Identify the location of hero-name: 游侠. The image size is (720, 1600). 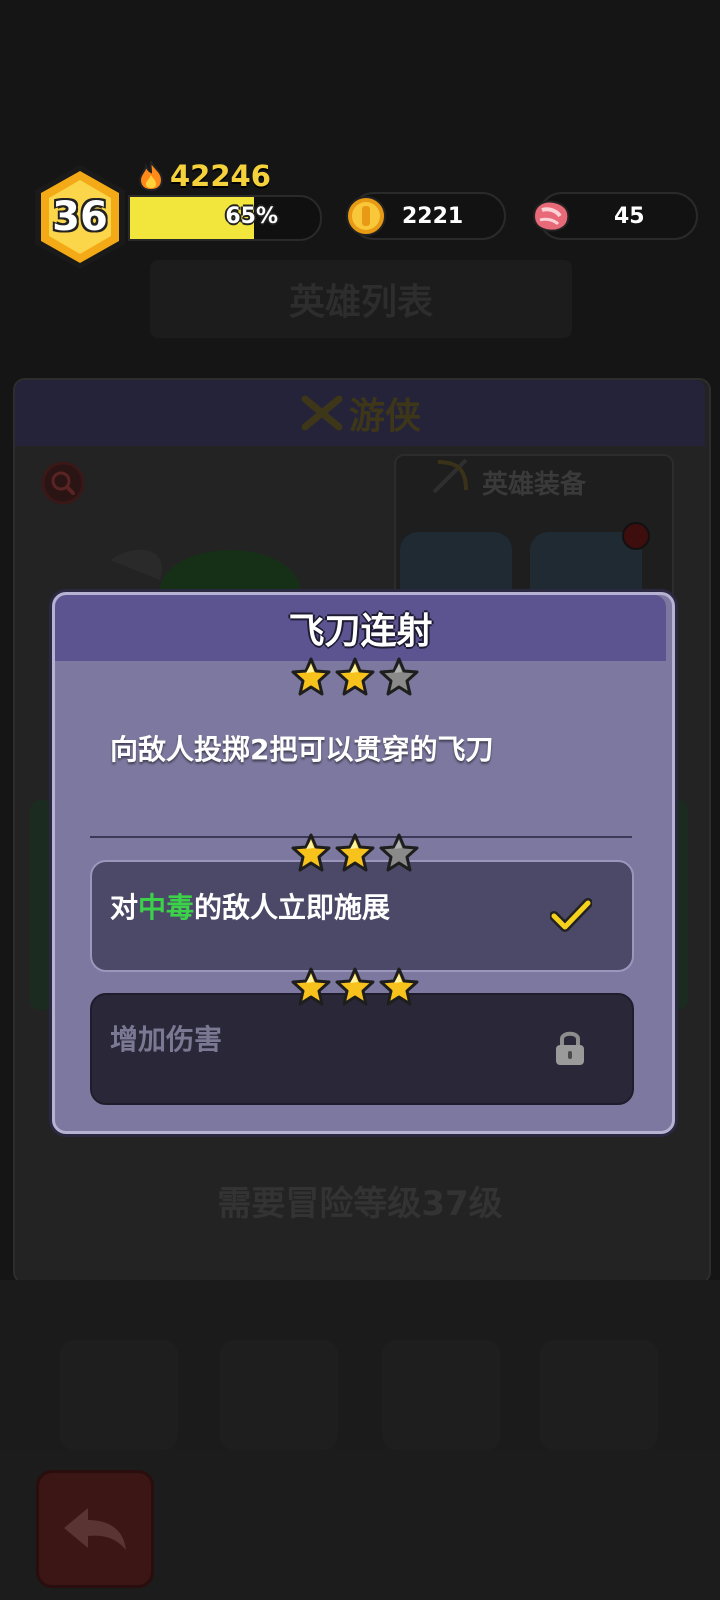
(384, 416).